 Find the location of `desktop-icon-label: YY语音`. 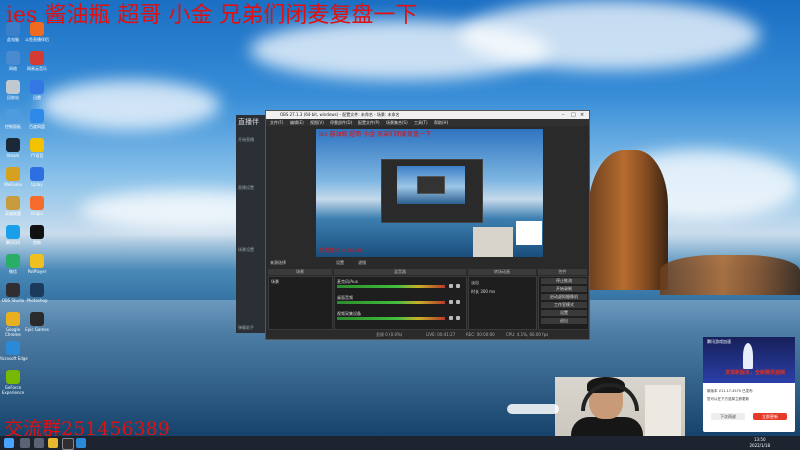

desktop-icon-label: YY语音 is located at coordinates (37, 155).